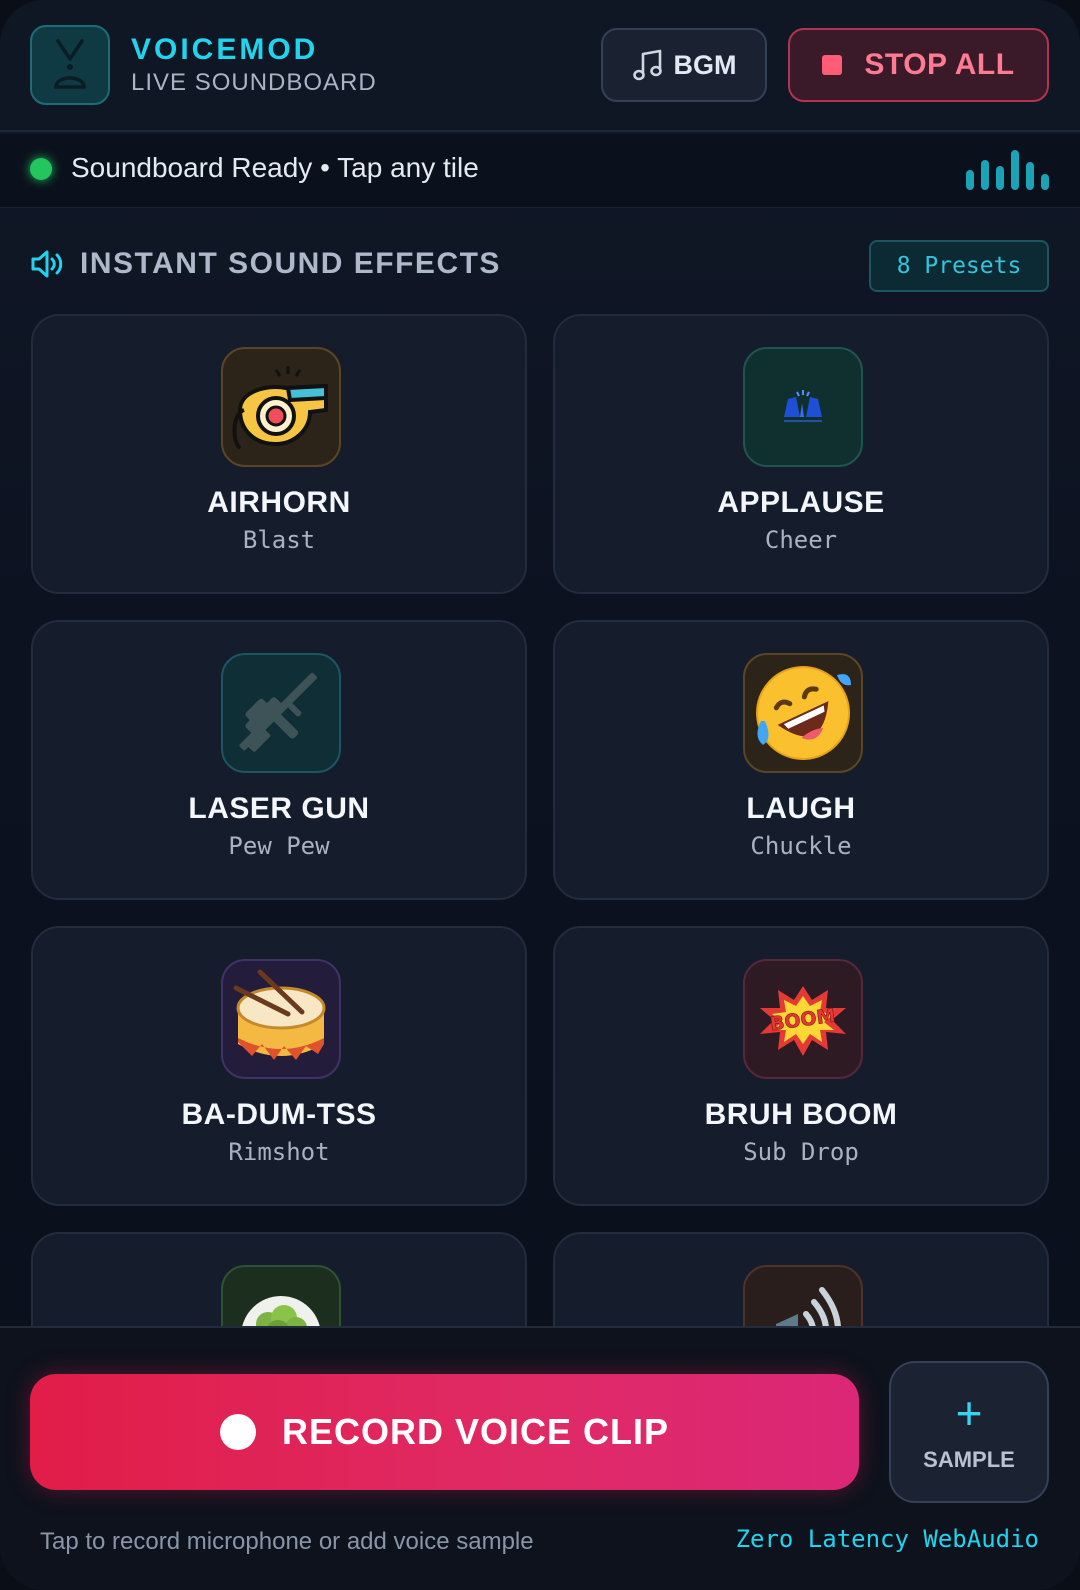 This screenshot has width=1080, height=1590. What do you see at coordinates (803, 713) in the screenshot?
I see `rolling-laughing-face-icon` at bounding box center [803, 713].